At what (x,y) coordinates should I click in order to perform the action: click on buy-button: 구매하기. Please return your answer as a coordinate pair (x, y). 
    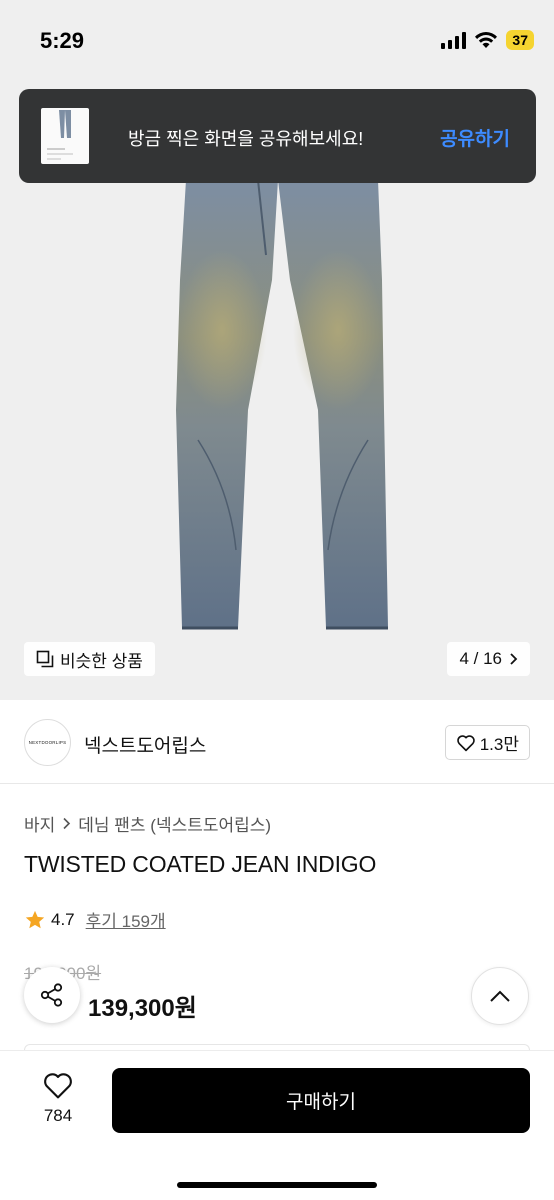
    Looking at the image, I should click on (321, 1100).